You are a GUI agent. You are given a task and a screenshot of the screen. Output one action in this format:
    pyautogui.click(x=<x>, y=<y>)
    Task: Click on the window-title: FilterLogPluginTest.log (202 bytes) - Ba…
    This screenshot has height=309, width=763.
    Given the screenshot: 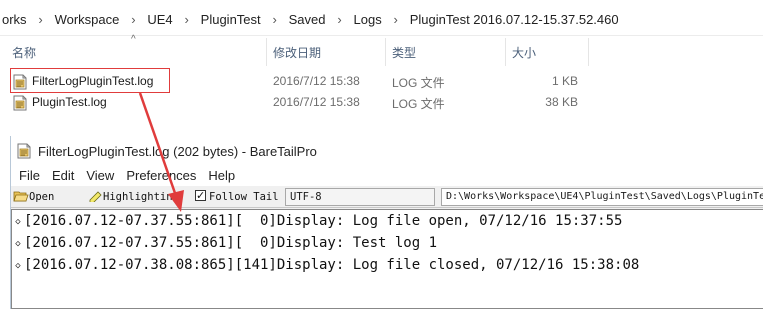 What is the action you would take?
    pyautogui.click(x=177, y=151)
    